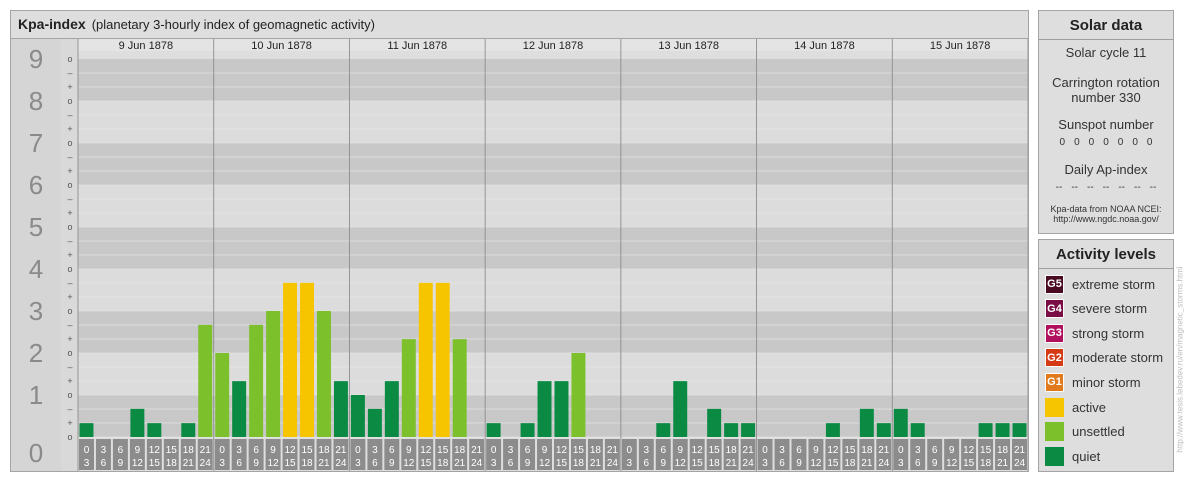 The image size is (1184, 480). What do you see at coordinates (1086, 456) in the screenshot?
I see `legend-label: quiet` at bounding box center [1086, 456].